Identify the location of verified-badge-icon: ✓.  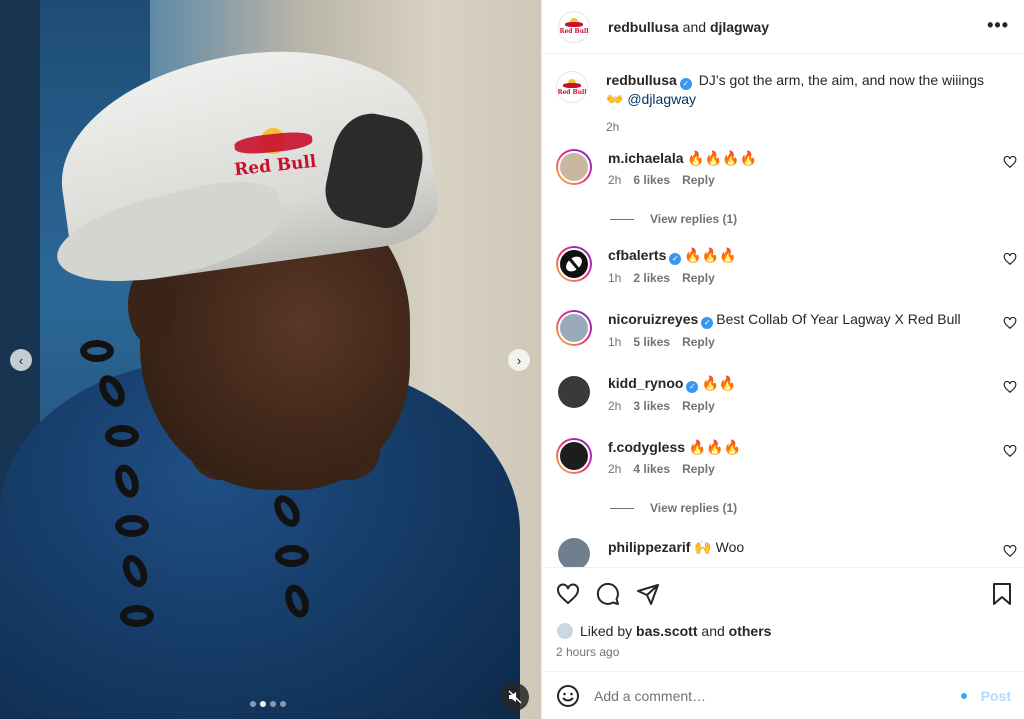
(707, 323).